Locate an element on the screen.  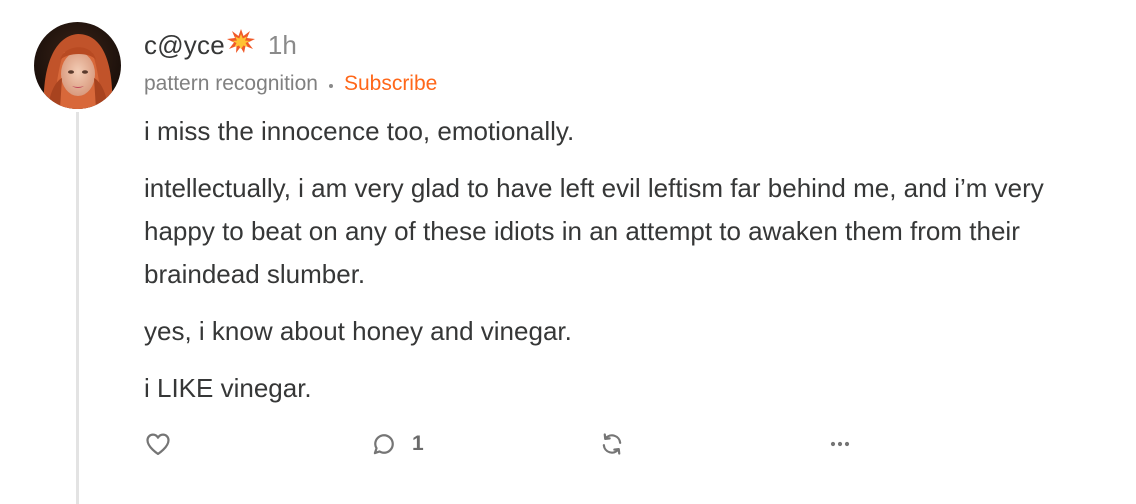
restack-button is located at coordinates (612, 444).